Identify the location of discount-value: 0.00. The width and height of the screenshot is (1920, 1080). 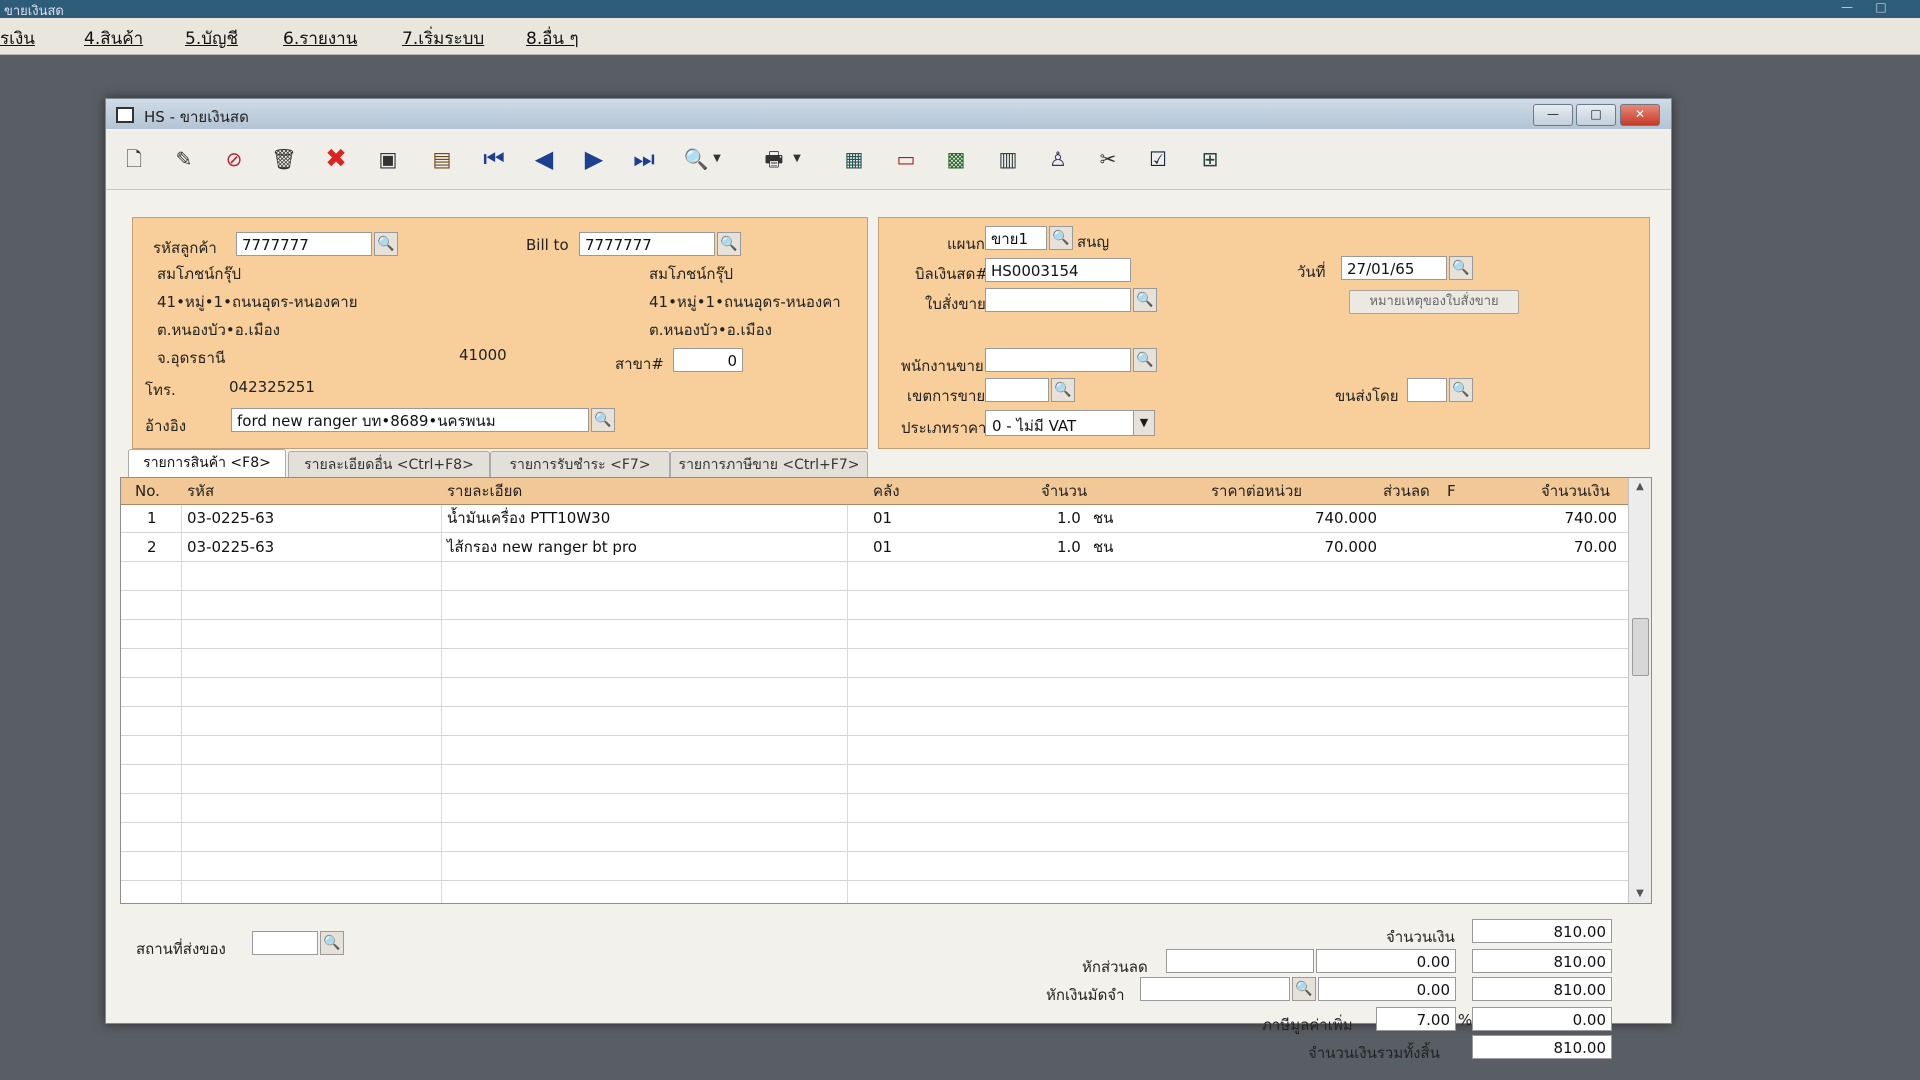
(1386, 961).